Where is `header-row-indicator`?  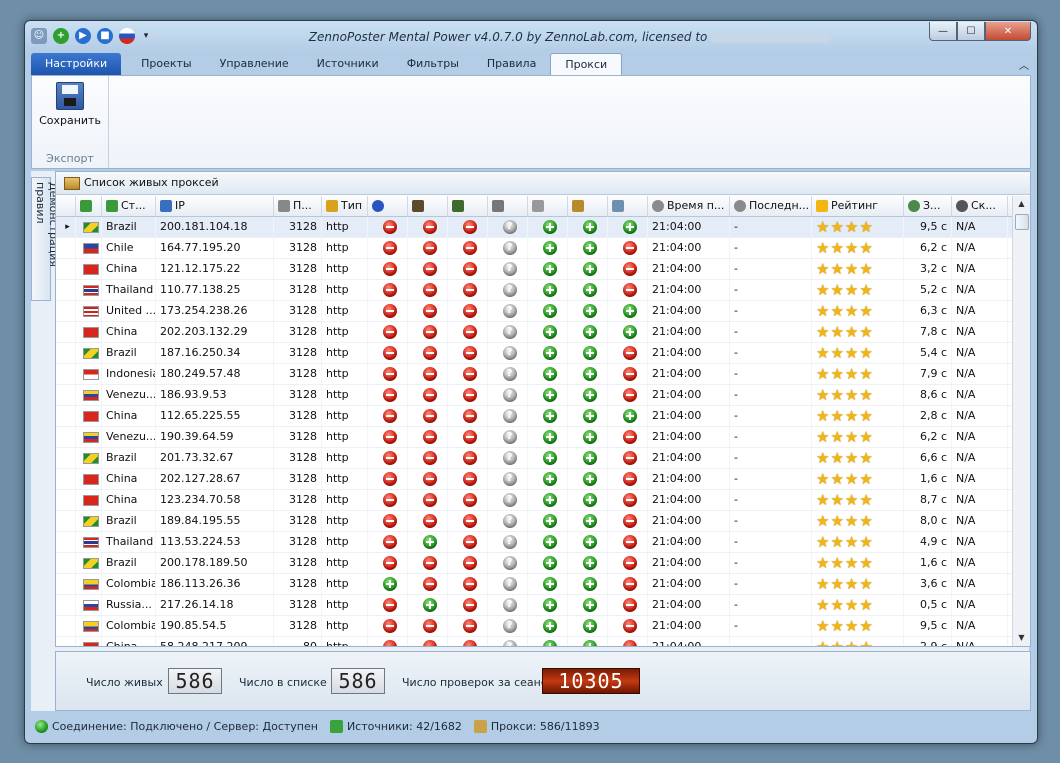 header-row-indicator is located at coordinates (66, 206).